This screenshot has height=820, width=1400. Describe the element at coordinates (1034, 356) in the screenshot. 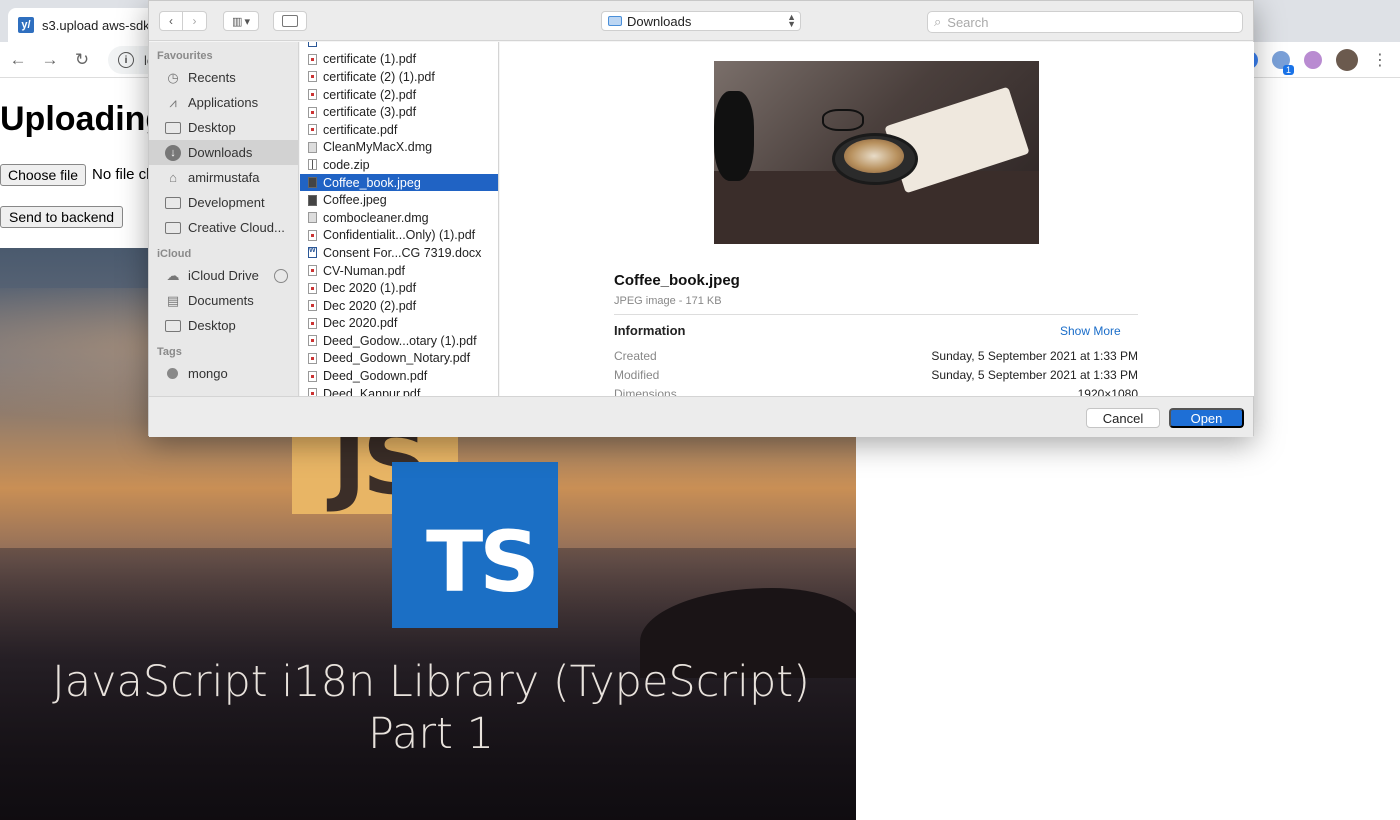

I see `info-value: Sunday, 5 September 2021 at 1:33 PM` at that location.